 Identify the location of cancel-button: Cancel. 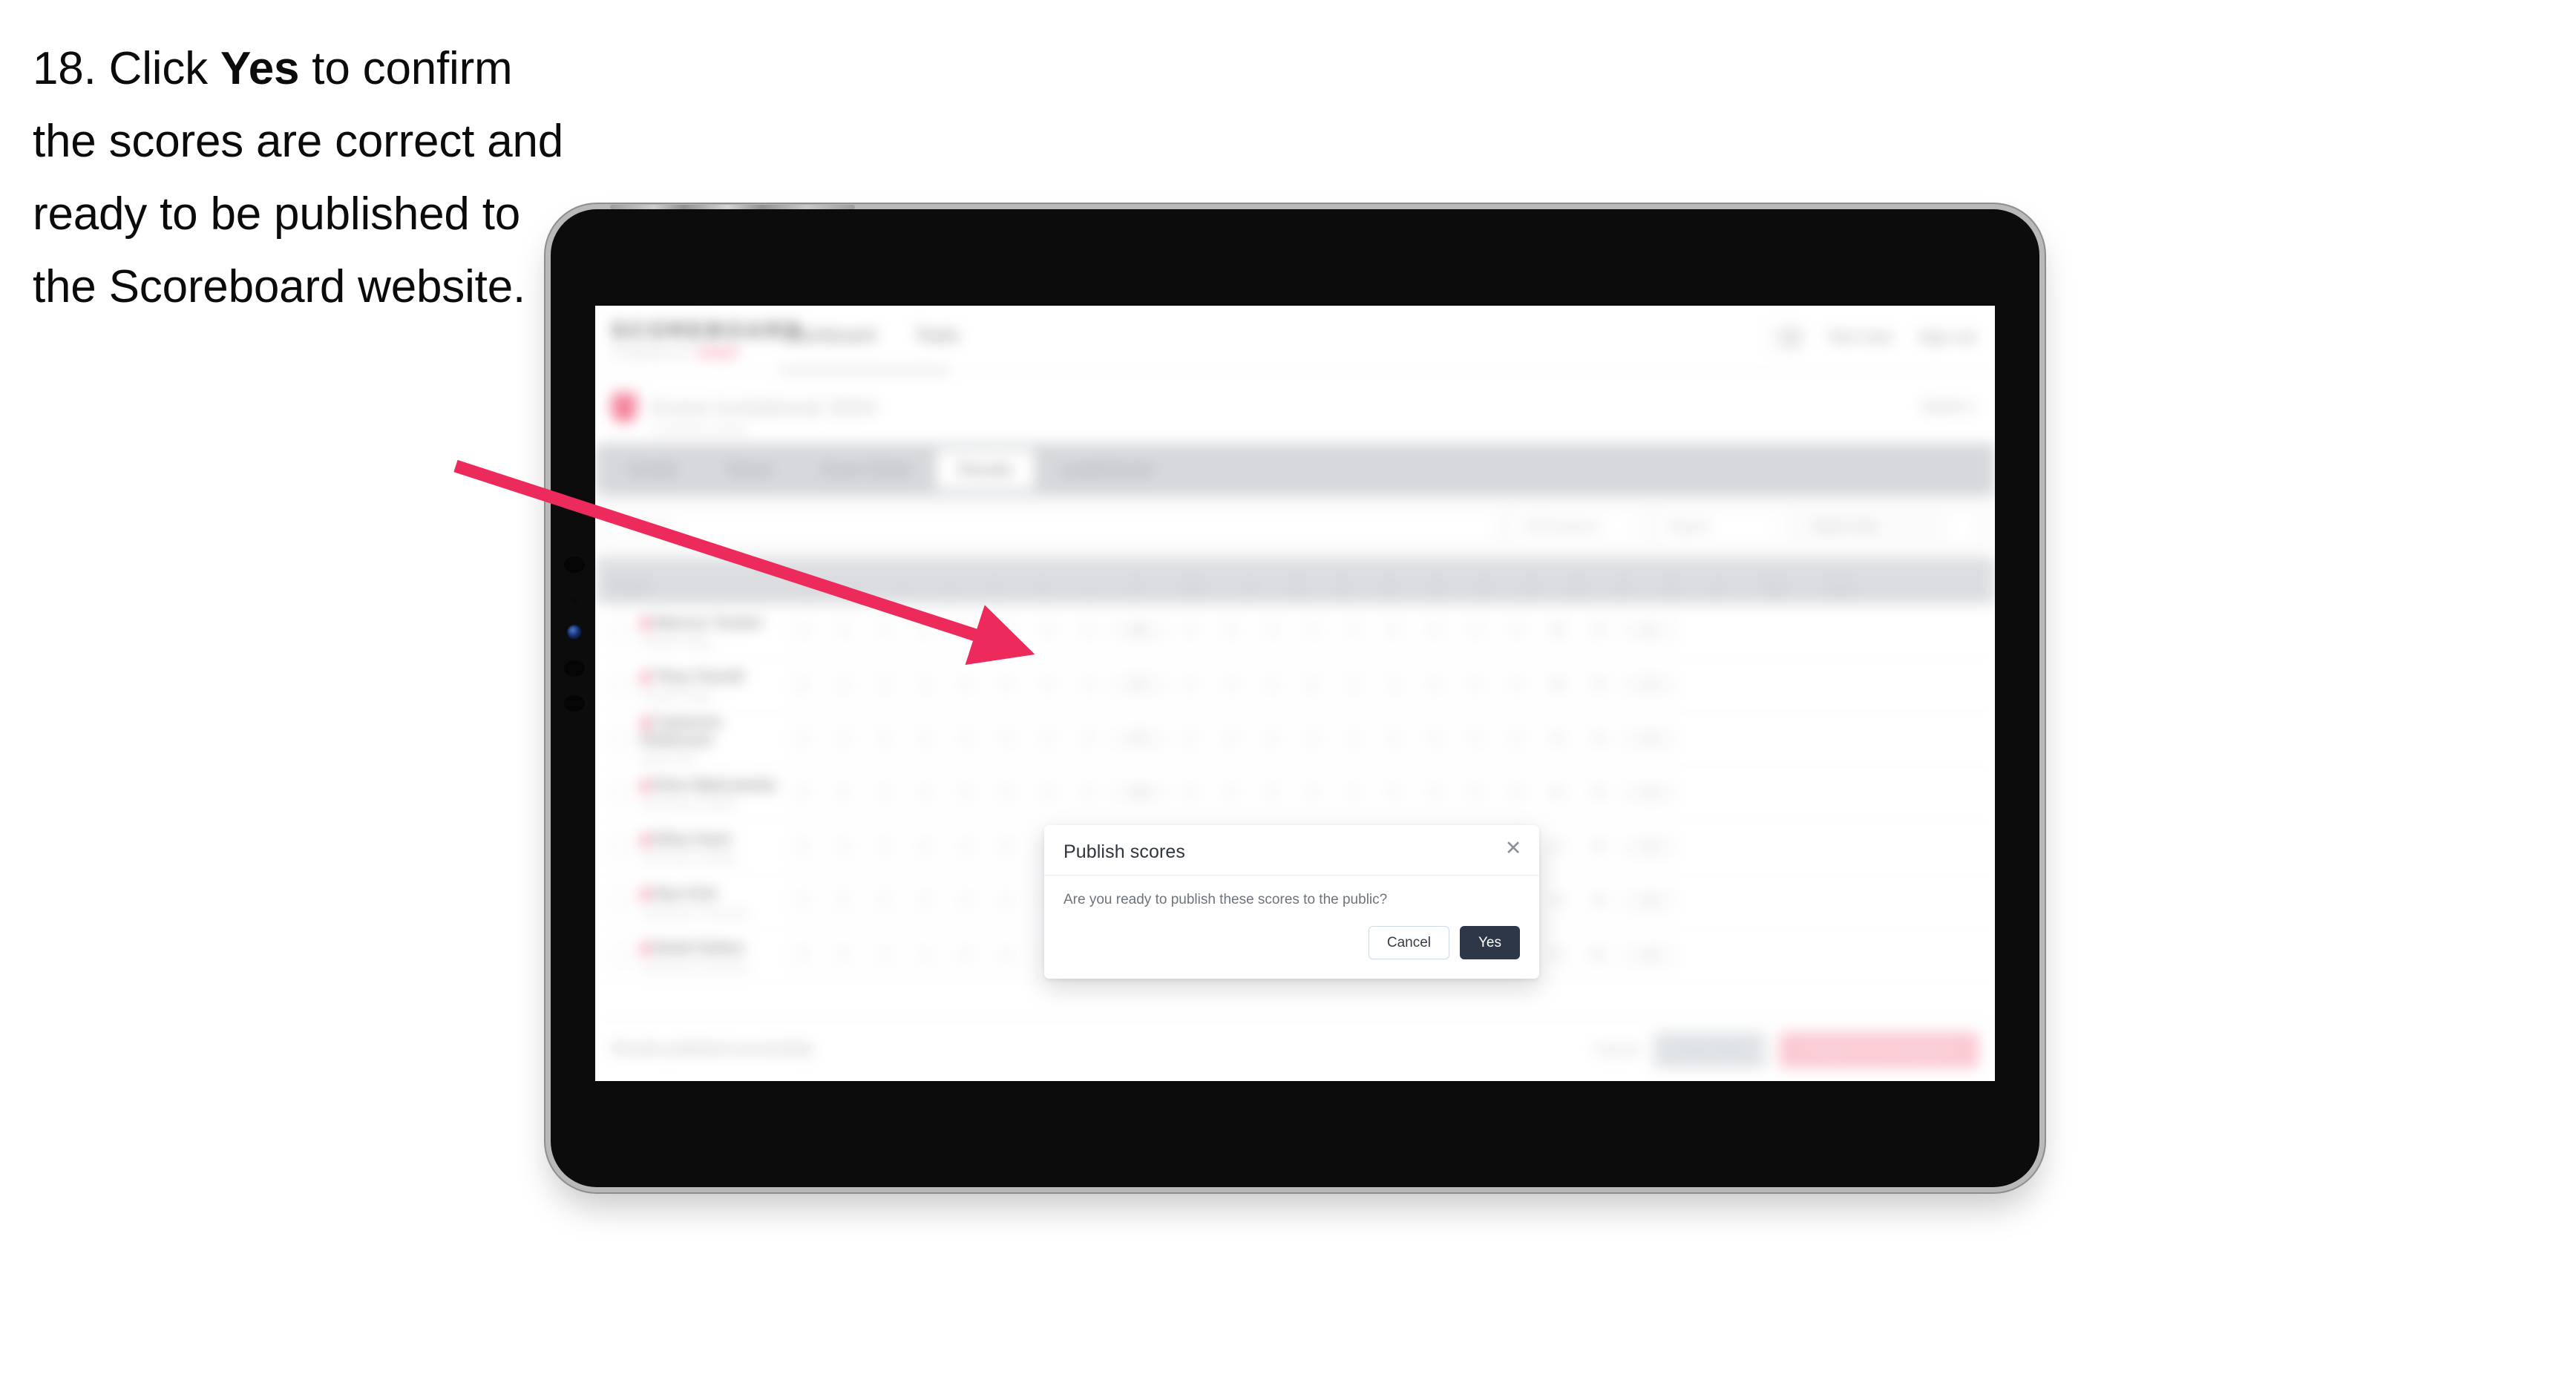
(1408, 942).